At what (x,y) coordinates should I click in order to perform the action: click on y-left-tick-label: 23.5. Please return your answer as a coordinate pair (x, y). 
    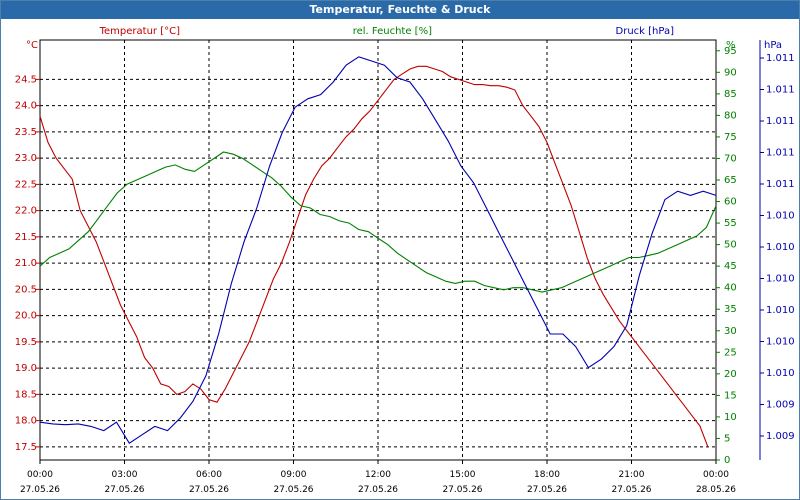
    Looking at the image, I should click on (26, 132).